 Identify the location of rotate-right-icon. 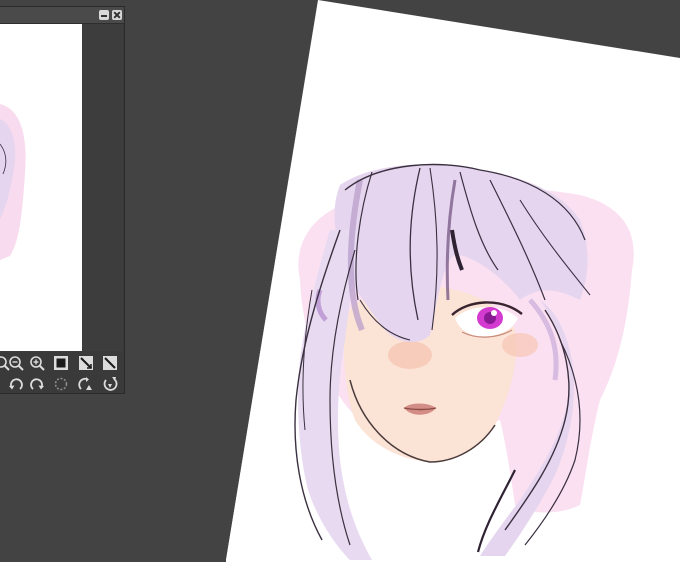
(37, 384).